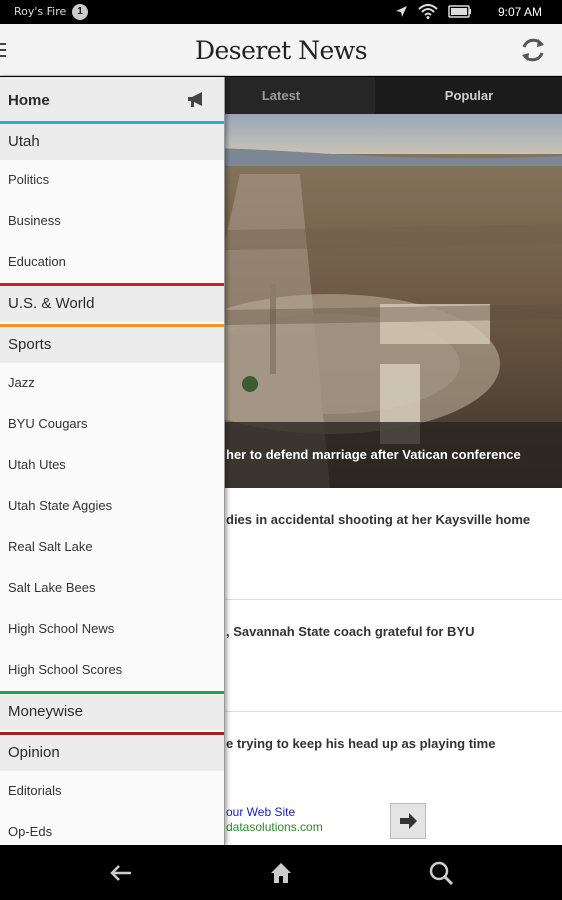  Describe the element at coordinates (112, 712) in the screenshot. I see `drawer-section-moneywise: Moneywise` at that location.